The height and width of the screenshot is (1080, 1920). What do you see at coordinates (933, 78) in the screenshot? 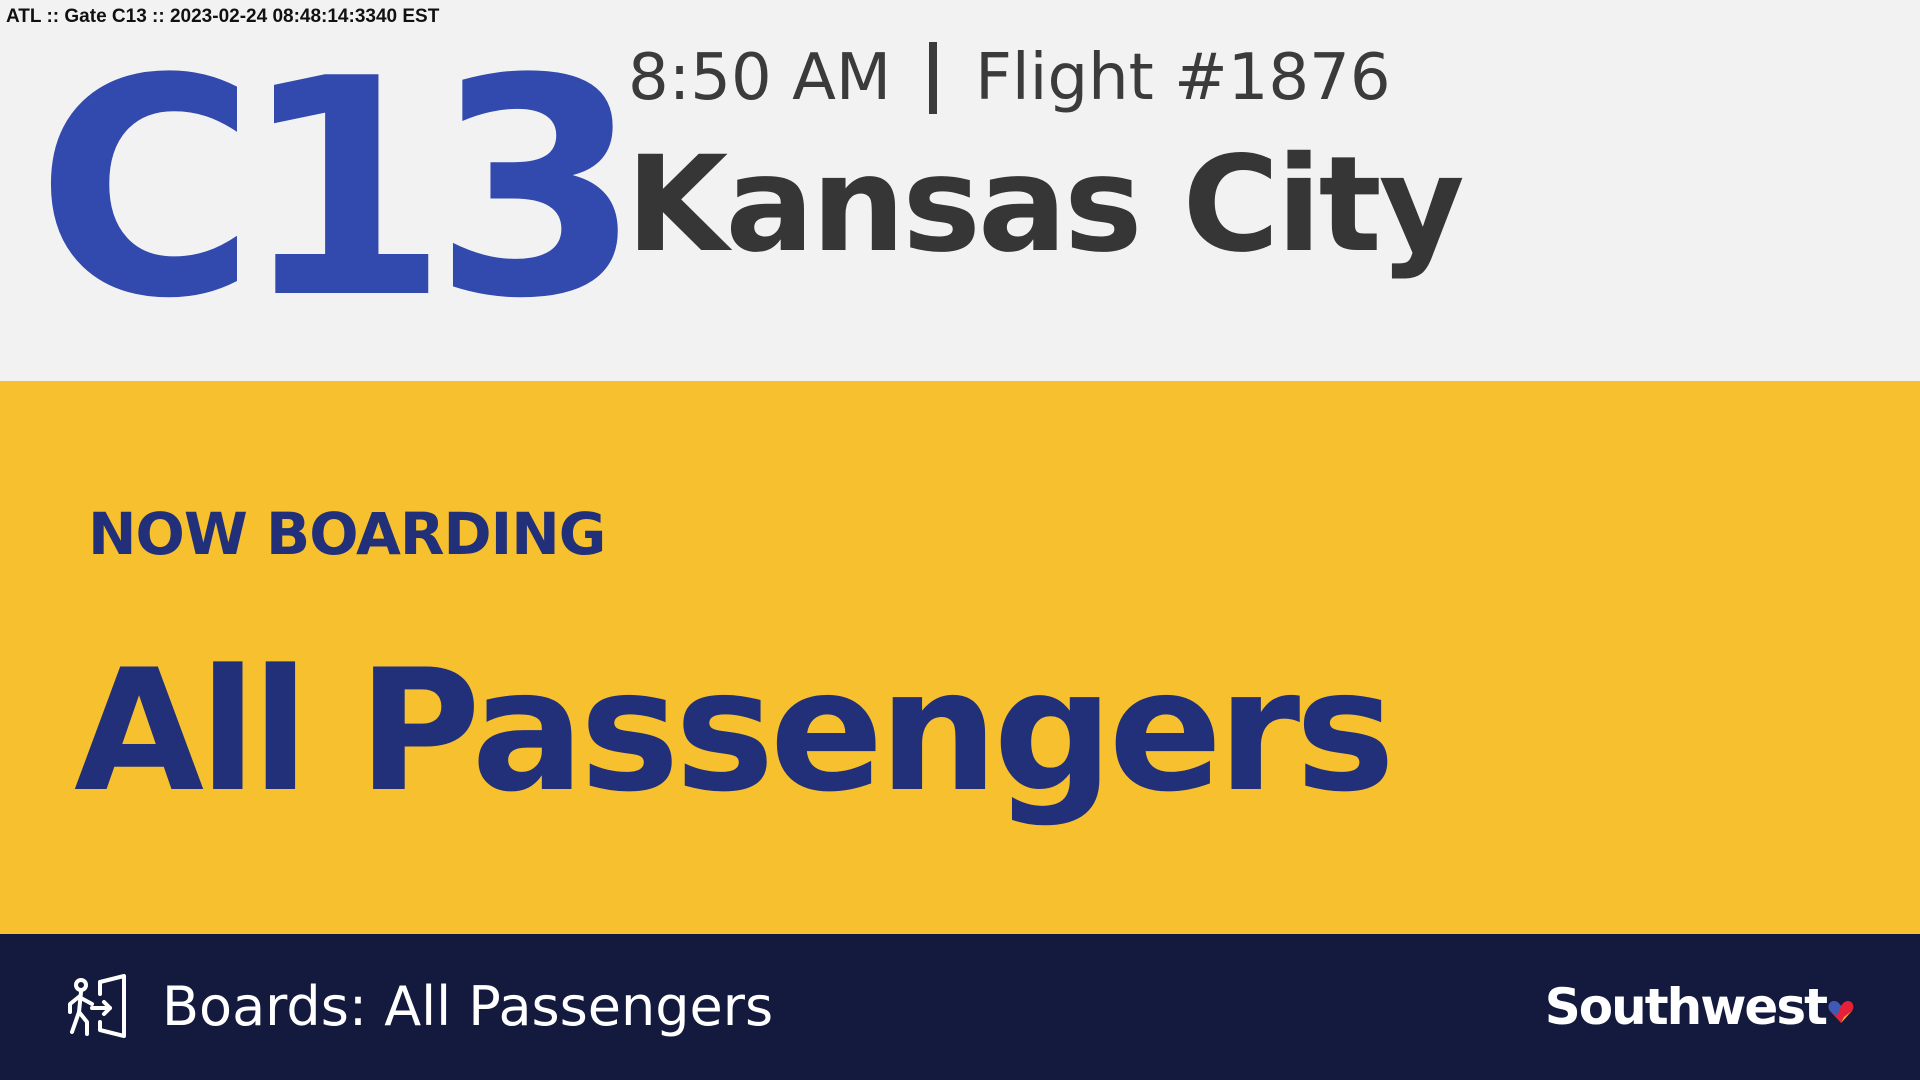
I see `divider` at bounding box center [933, 78].